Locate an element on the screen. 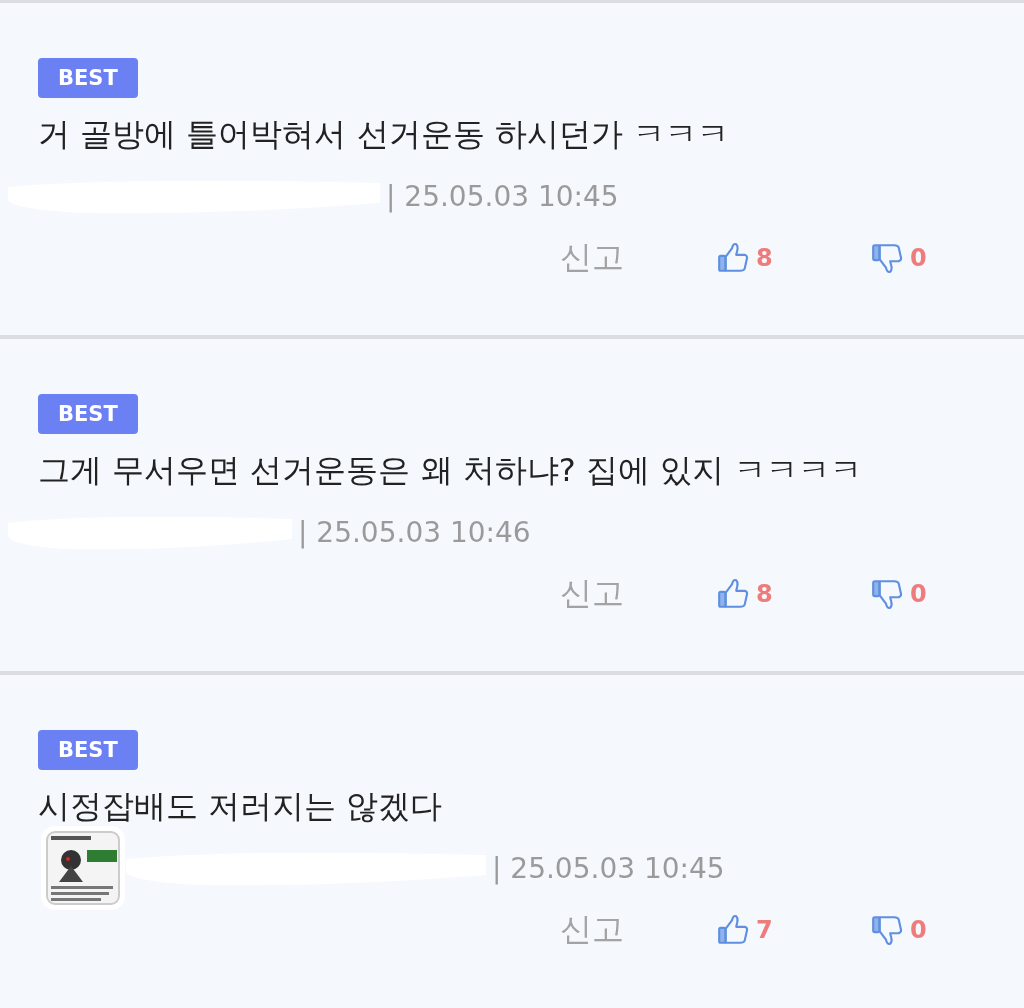 The image size is (1024, 1008). comment-text: 시정잡배도 저러지는 않겠다 is located at coordinates (241, 806).